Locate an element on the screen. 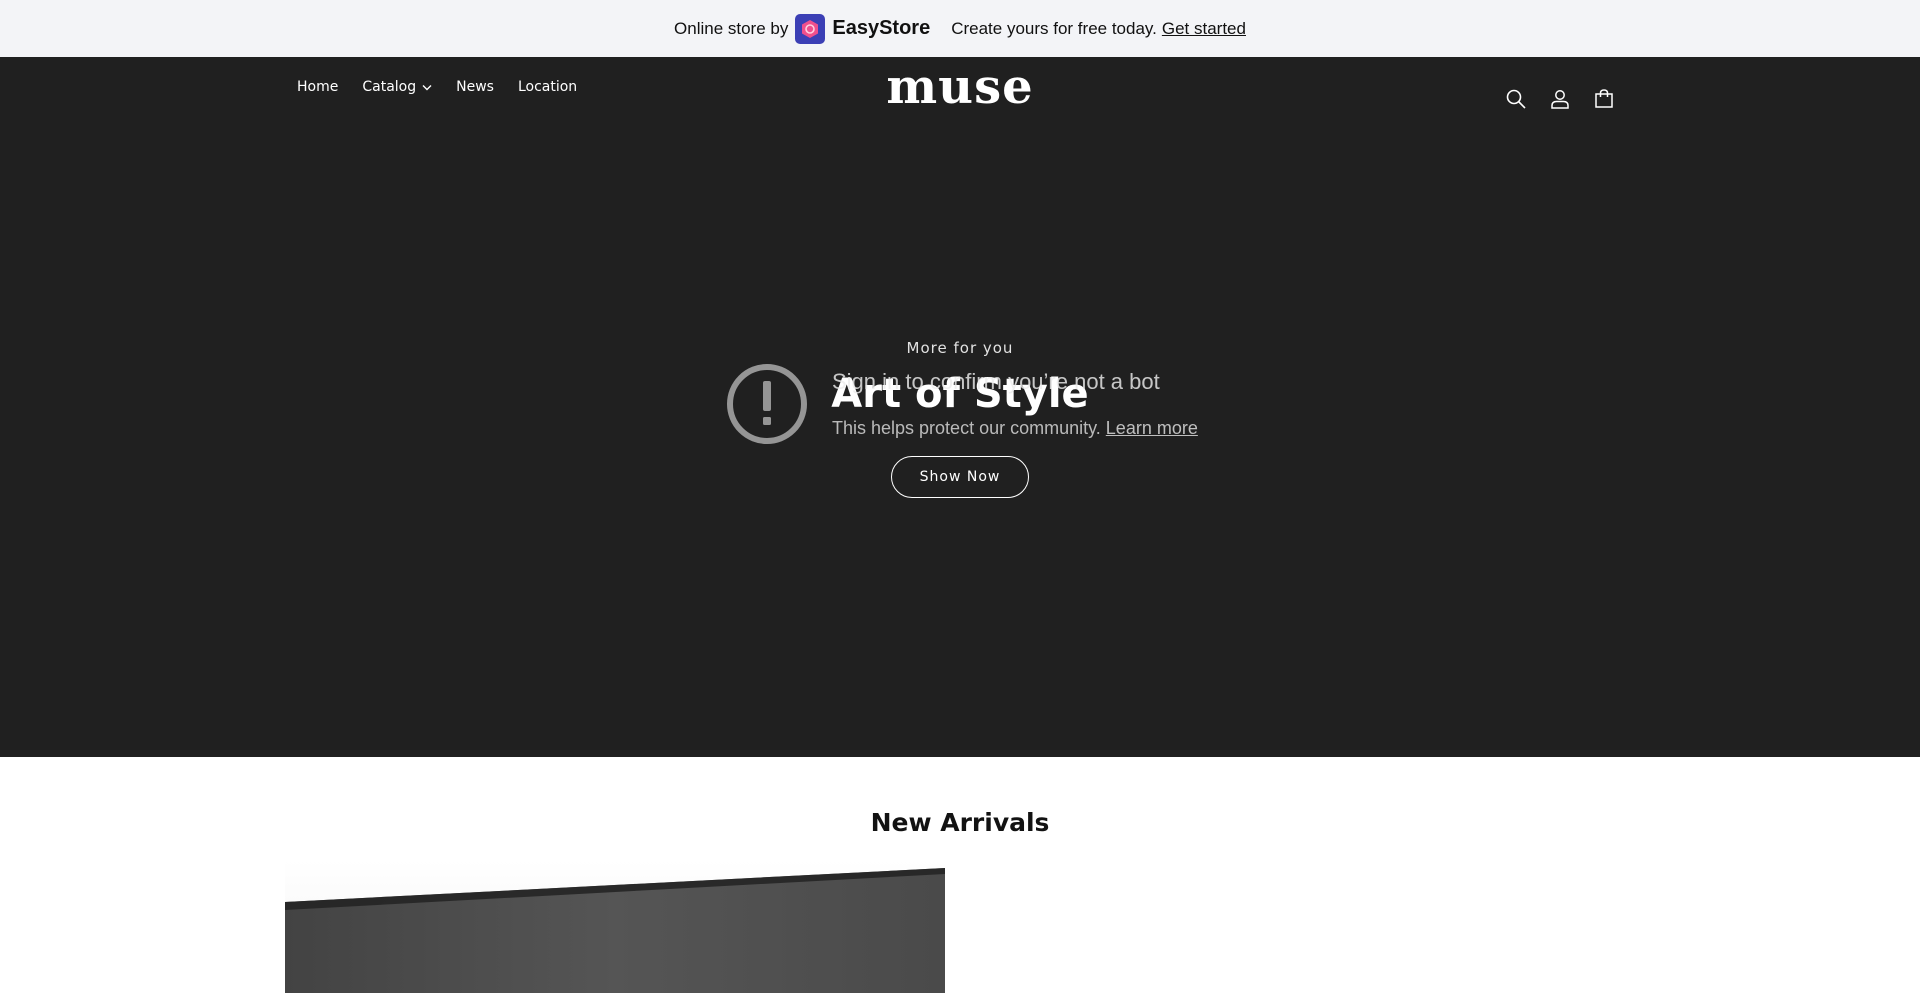 The image size is (1920, 993). nav-location-label: Location is located at coordinates (547, 87).